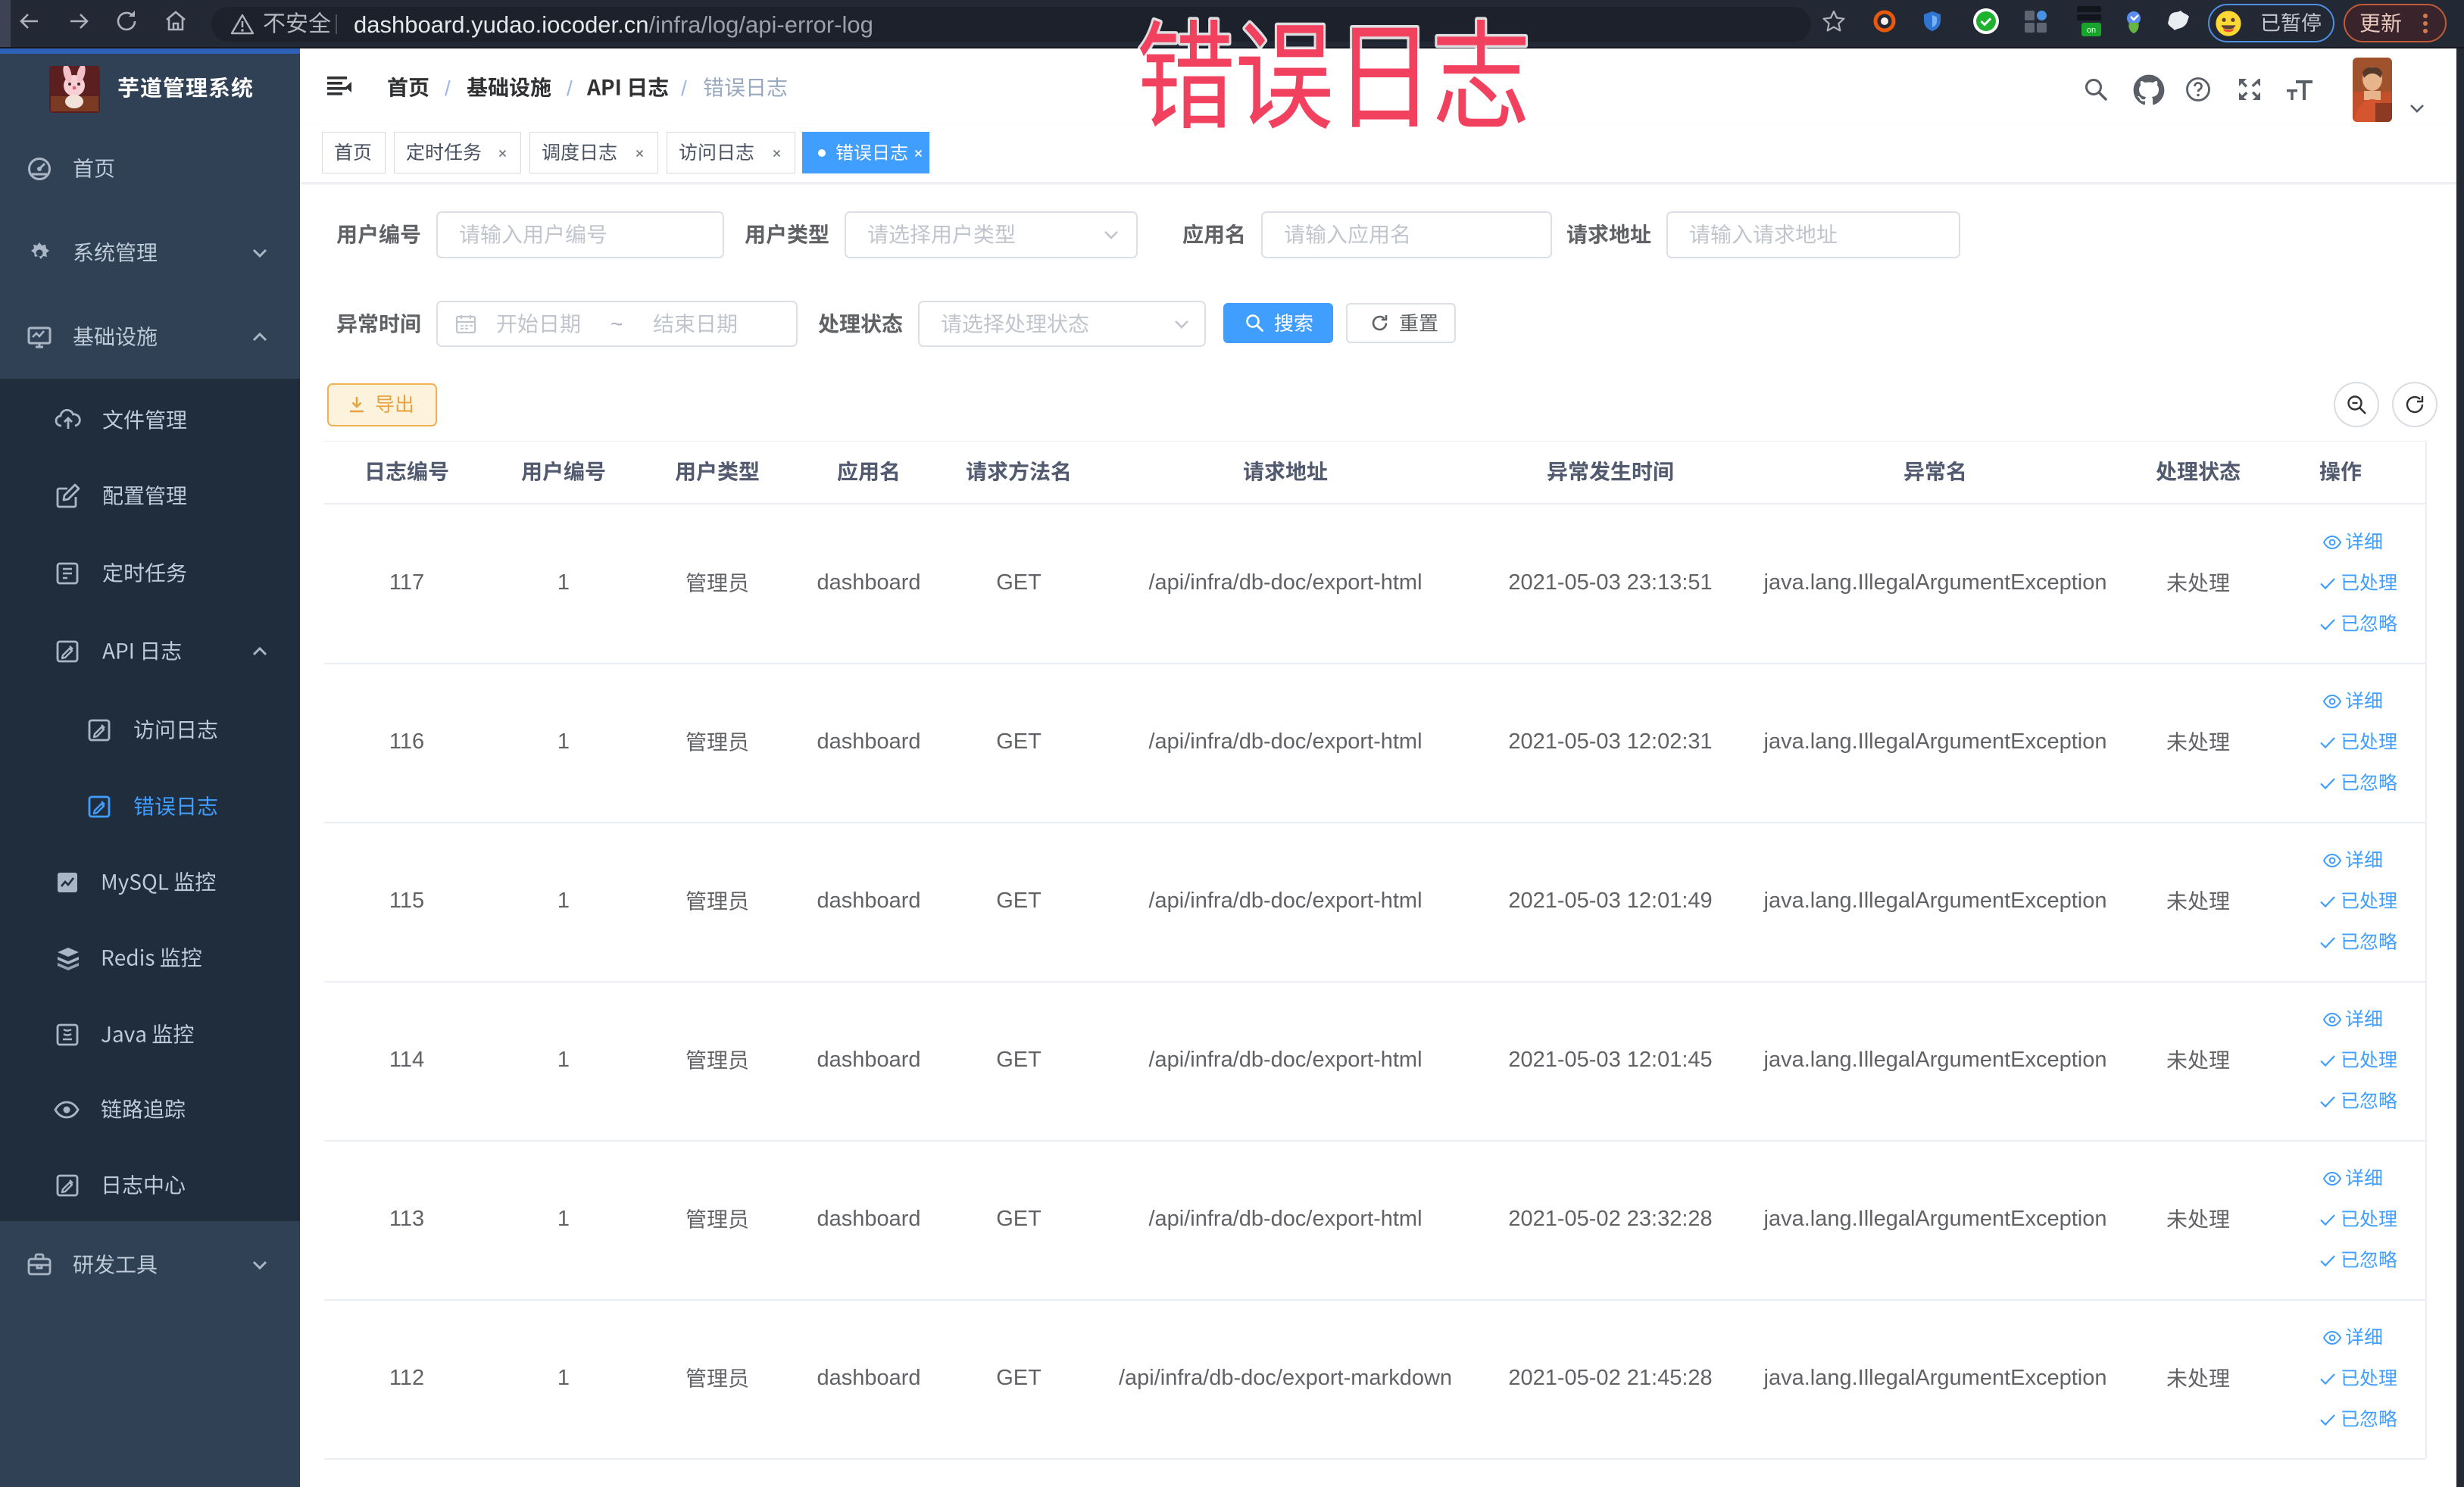 The height and width of the screenshot is (1487, 2464). I want to click on svg-text: on, so click(2091, 30).